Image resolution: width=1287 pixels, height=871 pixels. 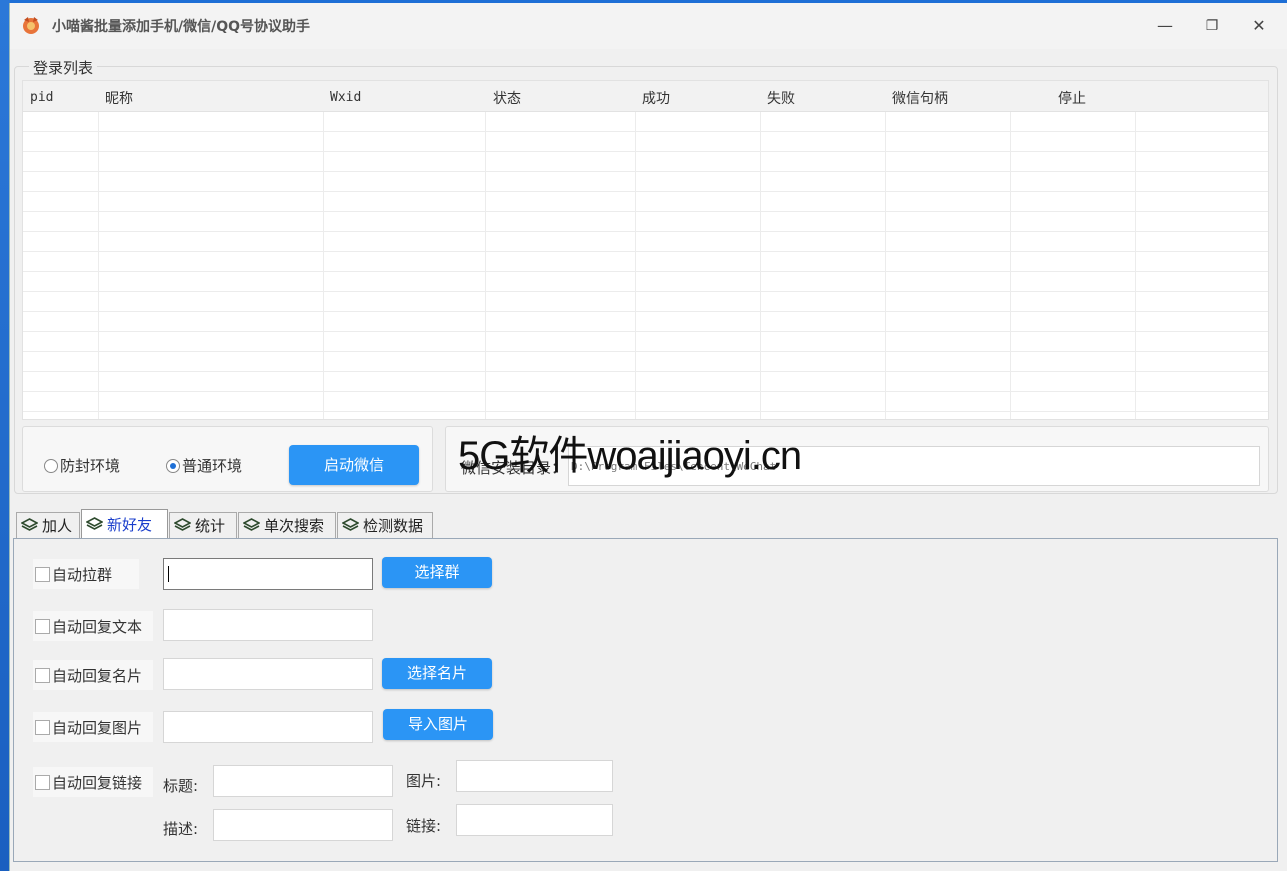 I want to click on checkbox-label: 自动回复名片, so click(x=97, y=675).